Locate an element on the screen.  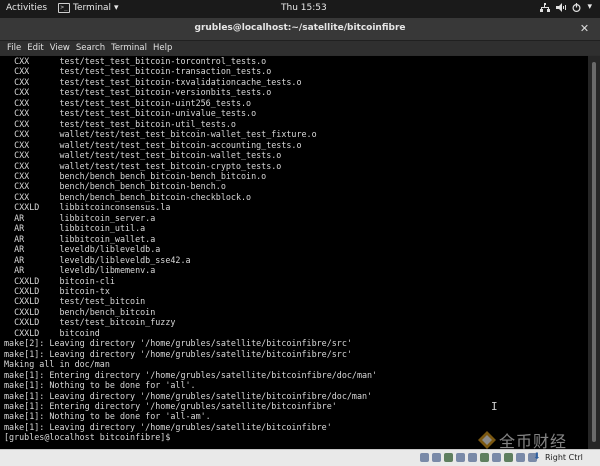
menu-file: File is located at coordinates (14, 48).